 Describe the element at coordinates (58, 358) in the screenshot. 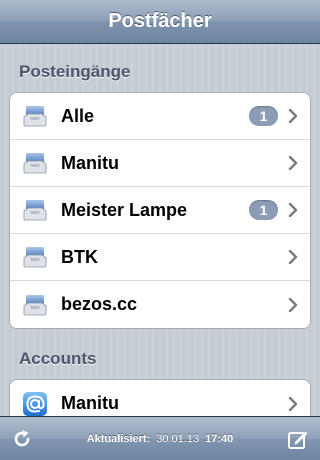

I see `section-header-accounts: Accounts` at that location.